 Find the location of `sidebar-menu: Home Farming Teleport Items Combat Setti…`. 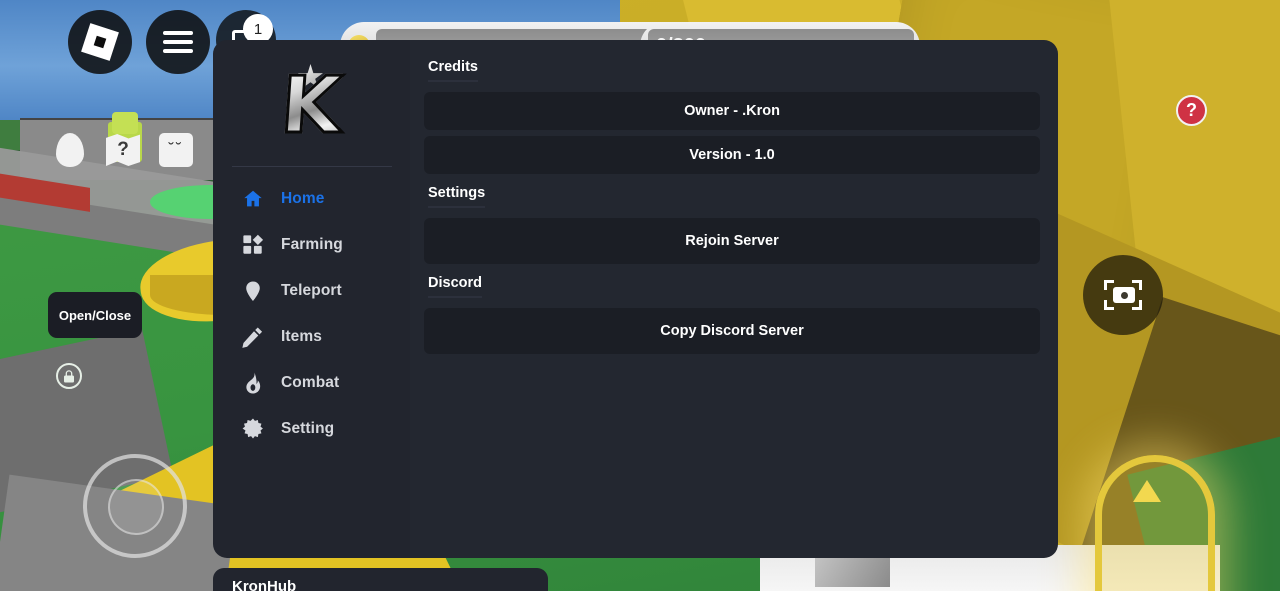

sidebar-menu: Home Farming Teleport Items Combat Setti… is located at coordinates (311, 314).